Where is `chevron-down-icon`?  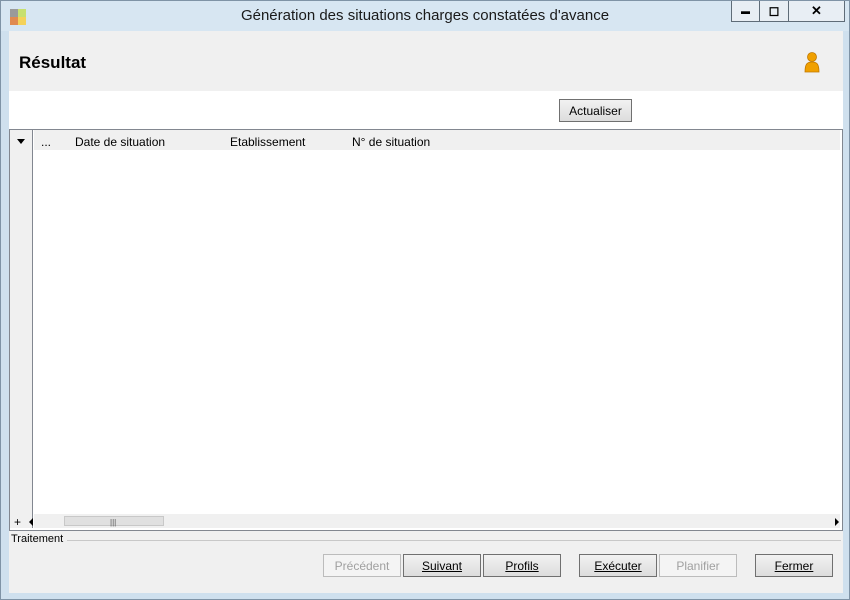 chevron-down-icon is located at coordinates (21, 141).